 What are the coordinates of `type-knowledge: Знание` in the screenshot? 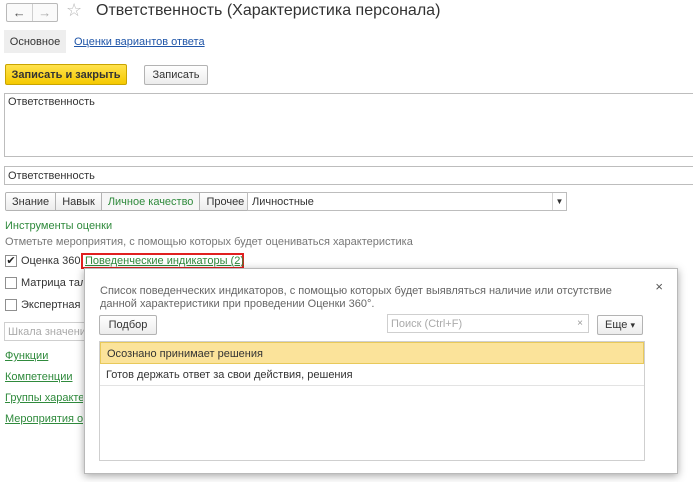 It's located at (31, 201).